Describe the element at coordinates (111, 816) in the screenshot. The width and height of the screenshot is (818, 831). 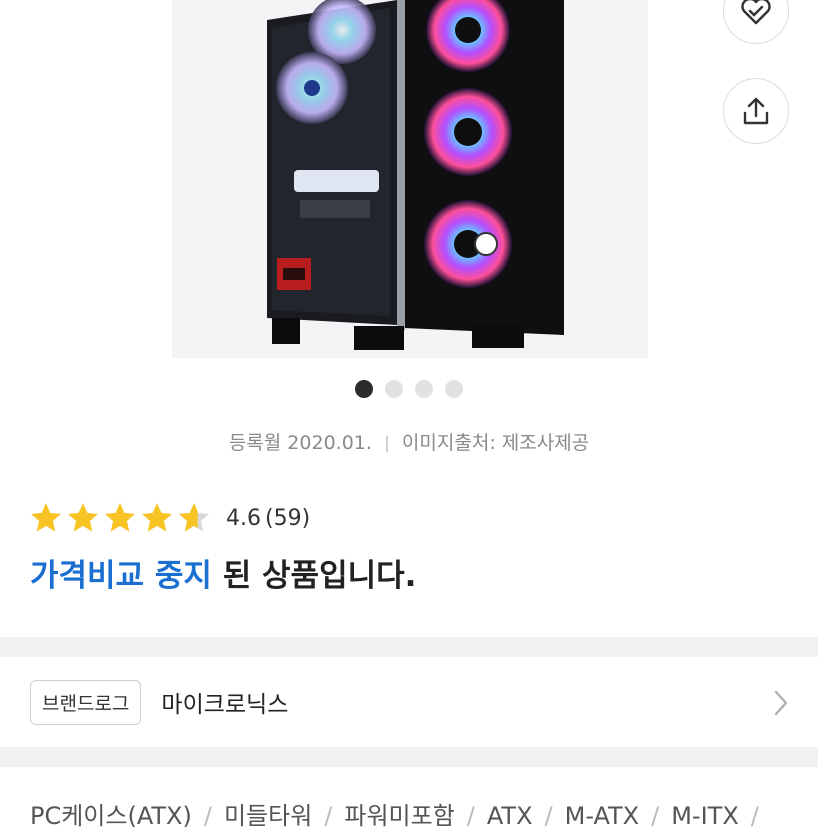
I see `category-item: PC케이스(ATX)` at that location.